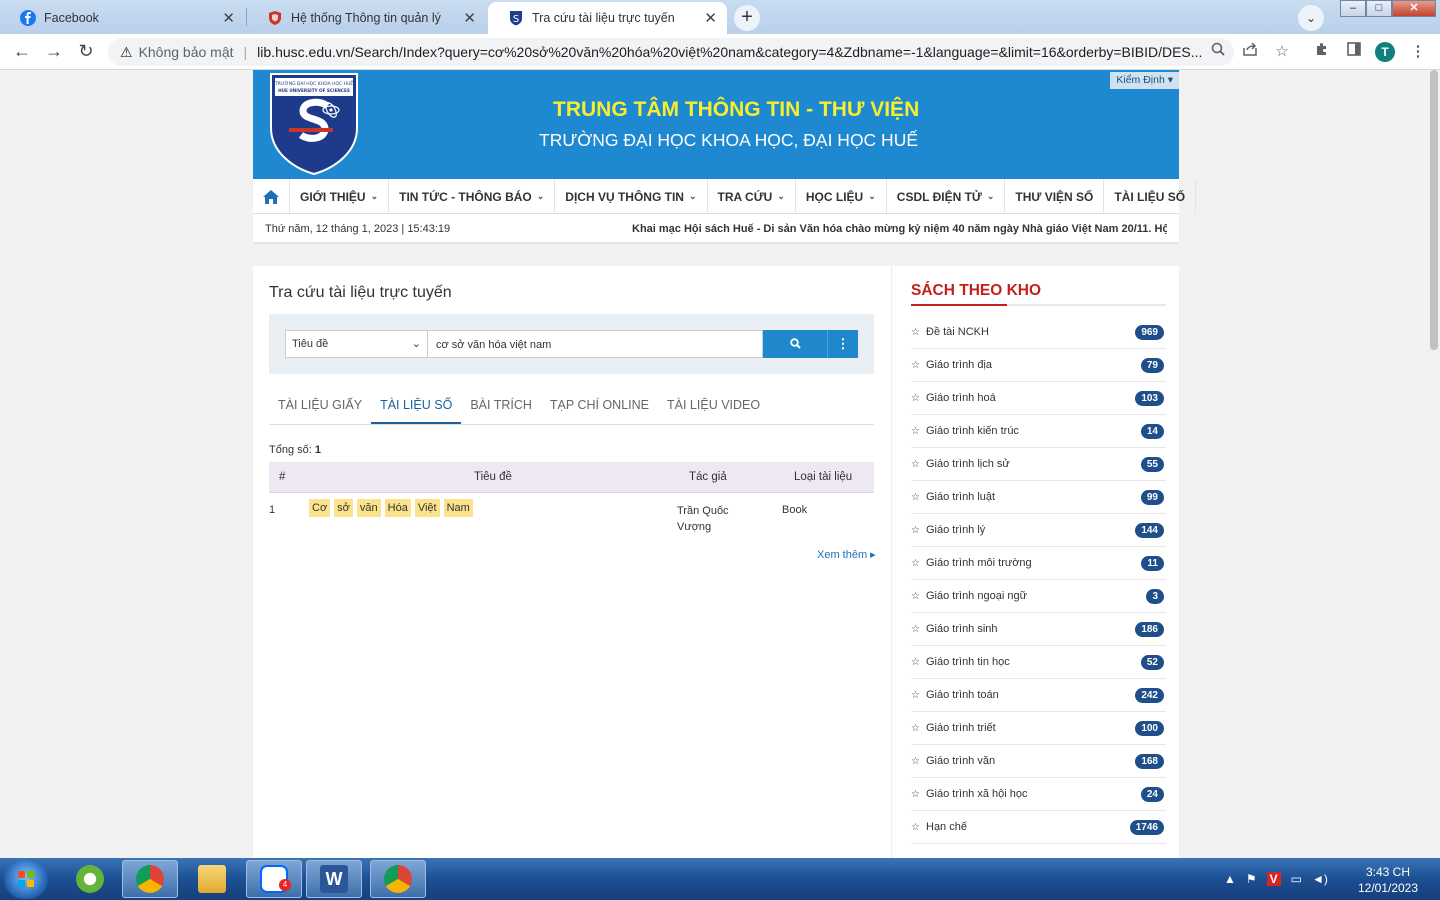 This screenshot has width=1440, height=900. What do you see at coordinates (1038, 332) in the screenshot?
I see `sidebar-item: ☆ Đề tài NCKH 969` at bounding box center [1038, 332].